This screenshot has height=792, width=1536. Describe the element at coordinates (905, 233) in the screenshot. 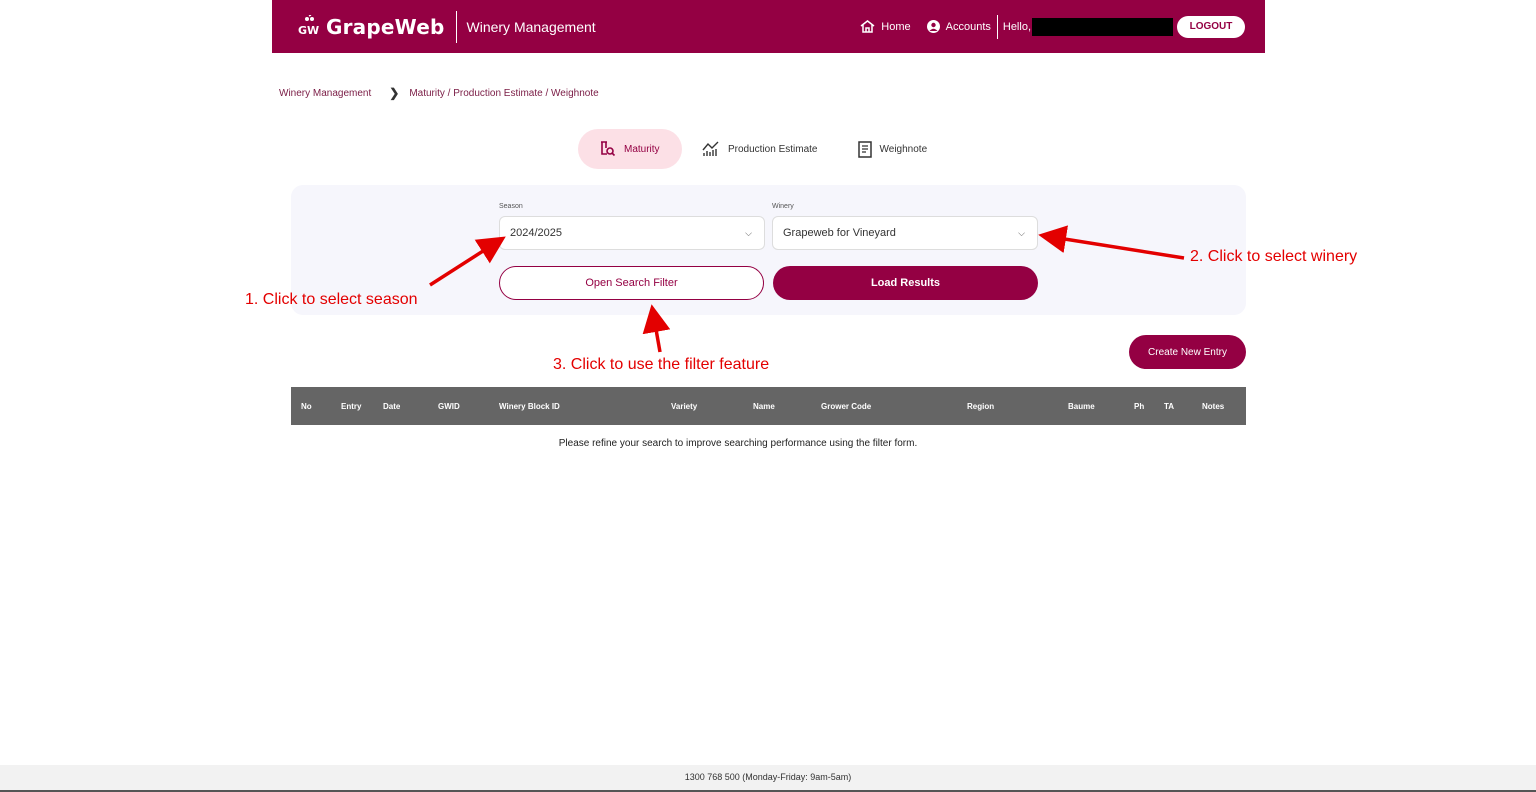

I see `winery-select: Grapeweb for Vineyard ⌵` at that location.